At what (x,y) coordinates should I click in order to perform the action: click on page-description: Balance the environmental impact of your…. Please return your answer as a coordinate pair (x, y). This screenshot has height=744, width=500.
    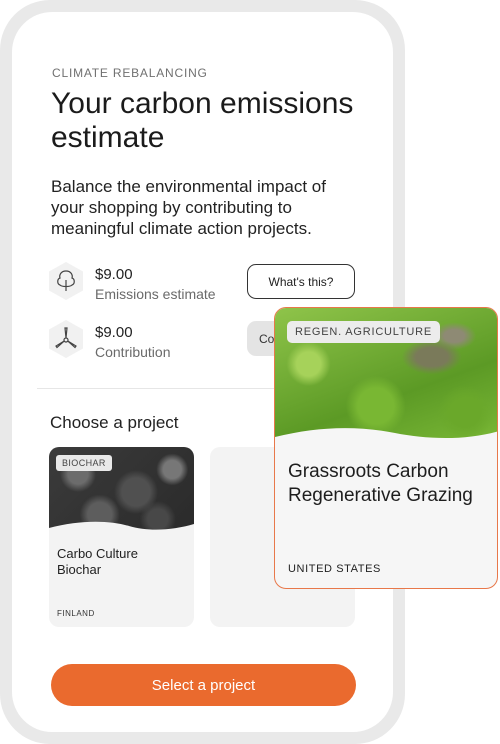
    Looking at the image, I should click on (188, 207).